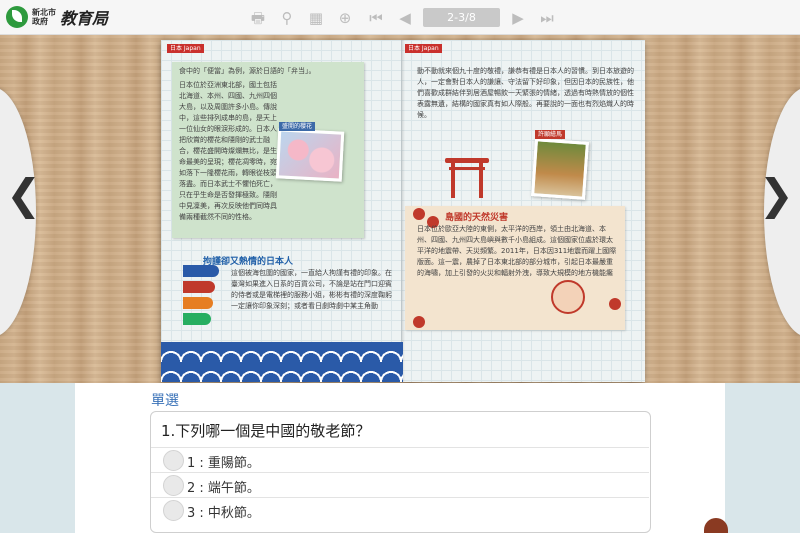  I want to click on option-3: 3 : 中秋節。, so click(400, 509).